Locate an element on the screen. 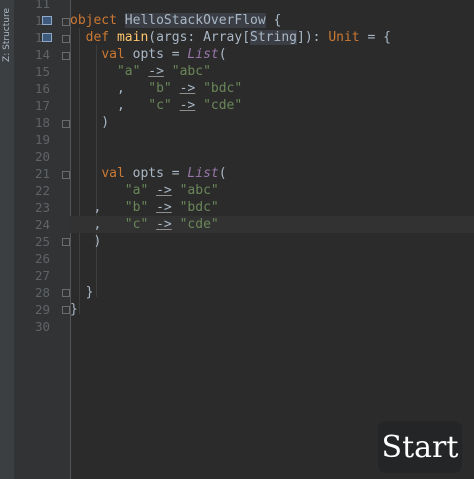 Image resolution: width=474 pixels, height=479 pixels. start-button: Start is located at coordinates (420, 447).